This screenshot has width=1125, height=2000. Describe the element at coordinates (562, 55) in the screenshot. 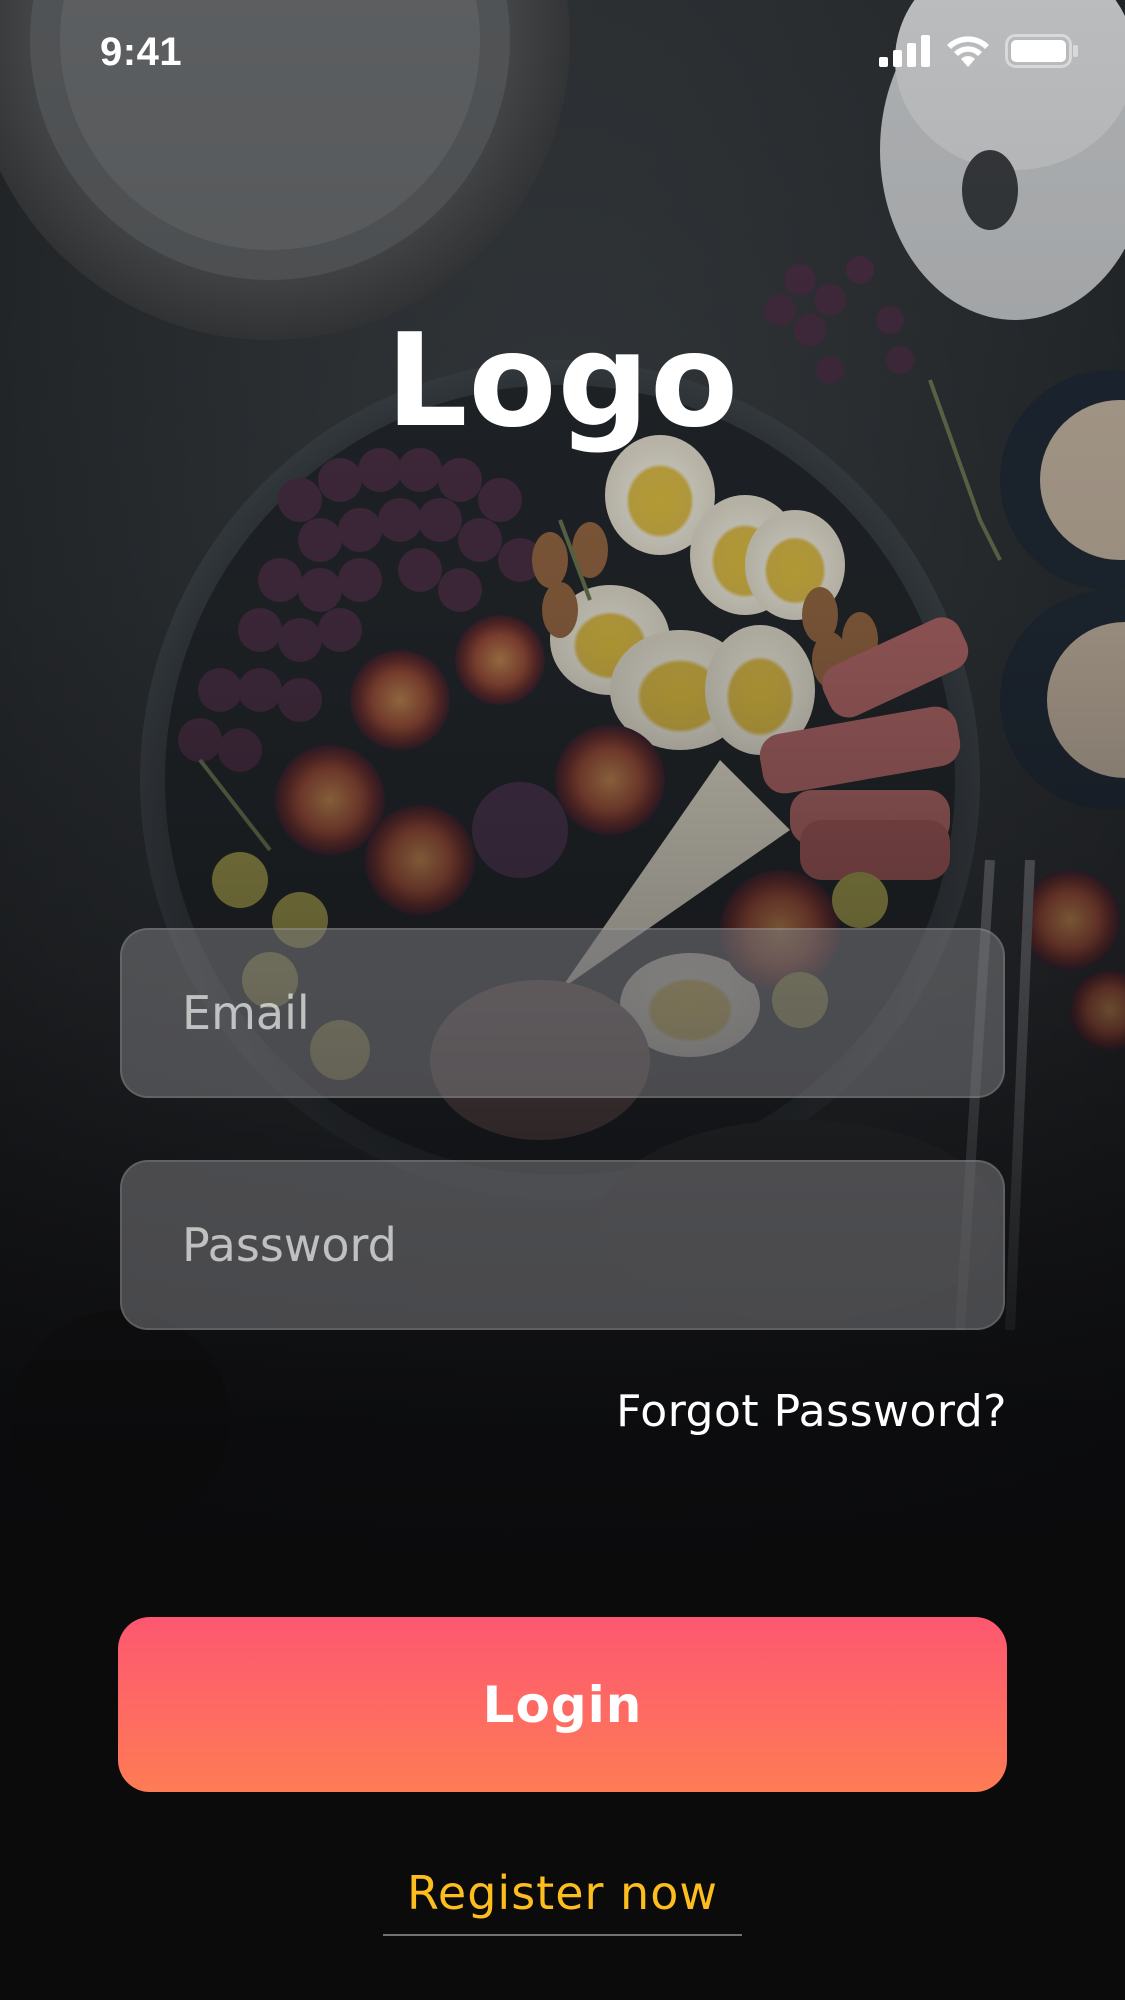

I see `status-bar: 9:41` at that location.